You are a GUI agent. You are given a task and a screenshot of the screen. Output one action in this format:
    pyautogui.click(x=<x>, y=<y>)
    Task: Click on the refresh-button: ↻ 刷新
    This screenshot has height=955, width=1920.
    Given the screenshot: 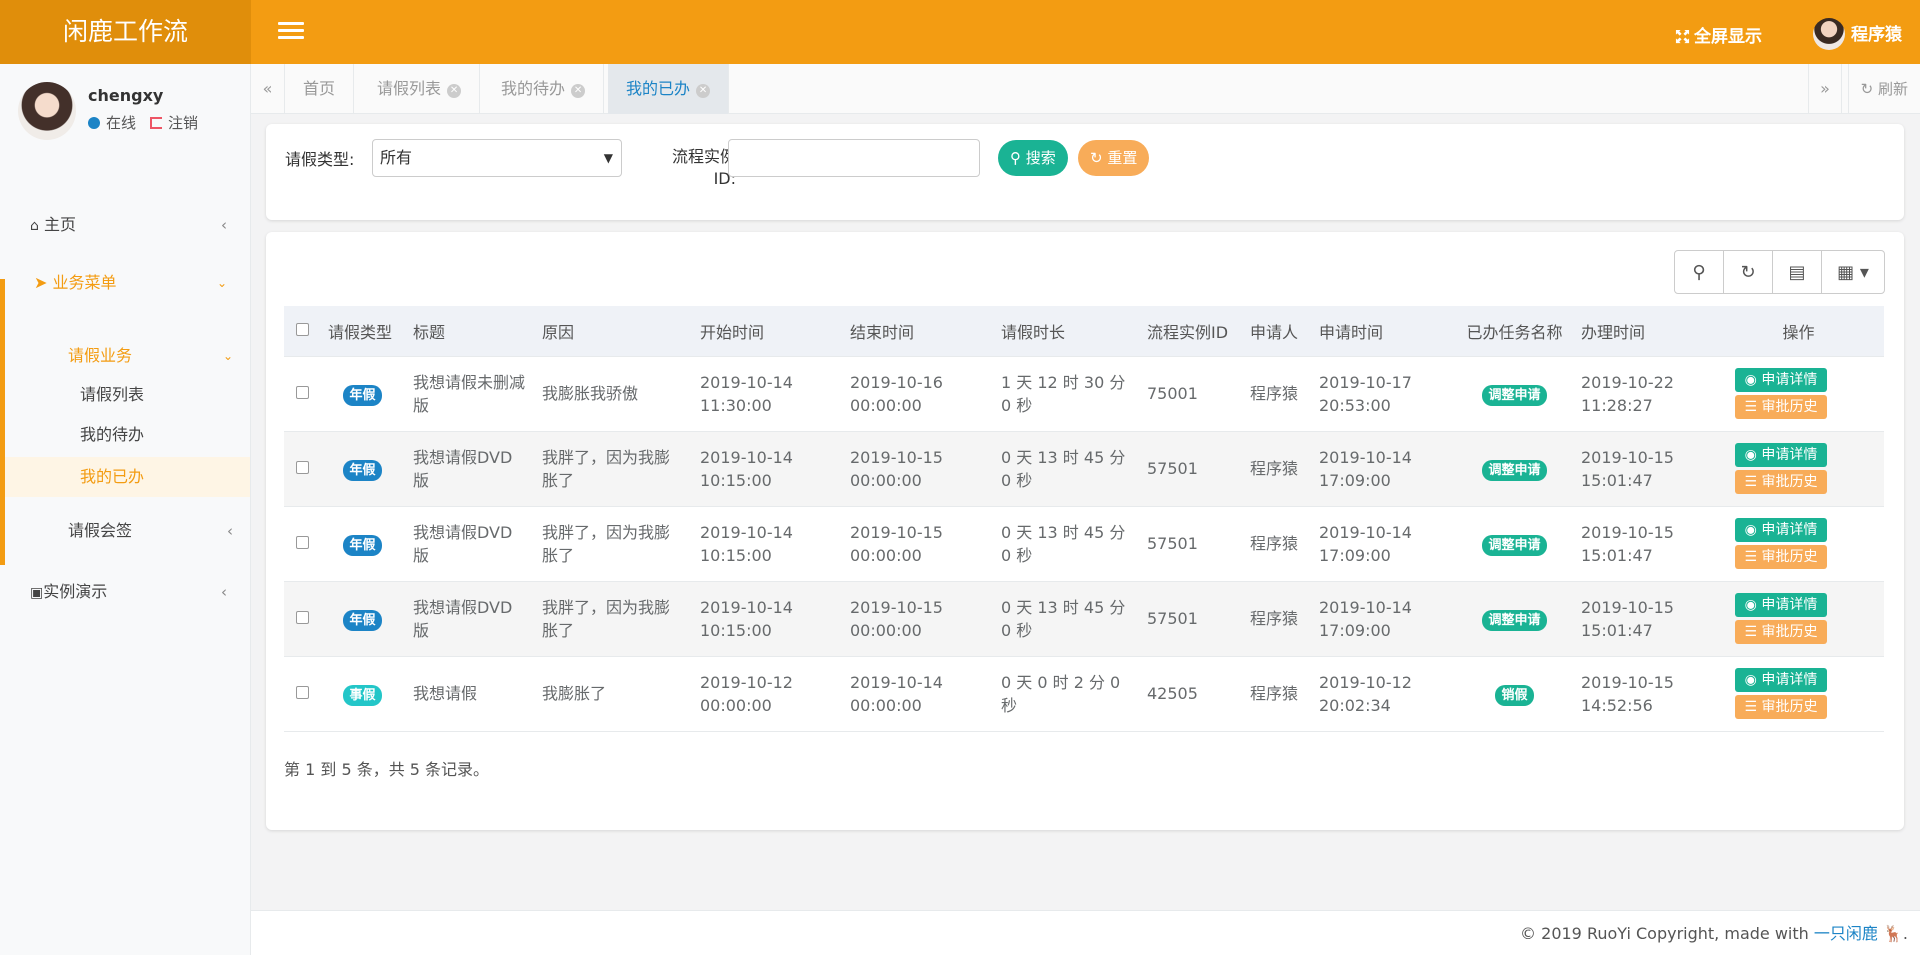 What is the action you would take?
    pyautogui.click(x=1883, y=89)
    